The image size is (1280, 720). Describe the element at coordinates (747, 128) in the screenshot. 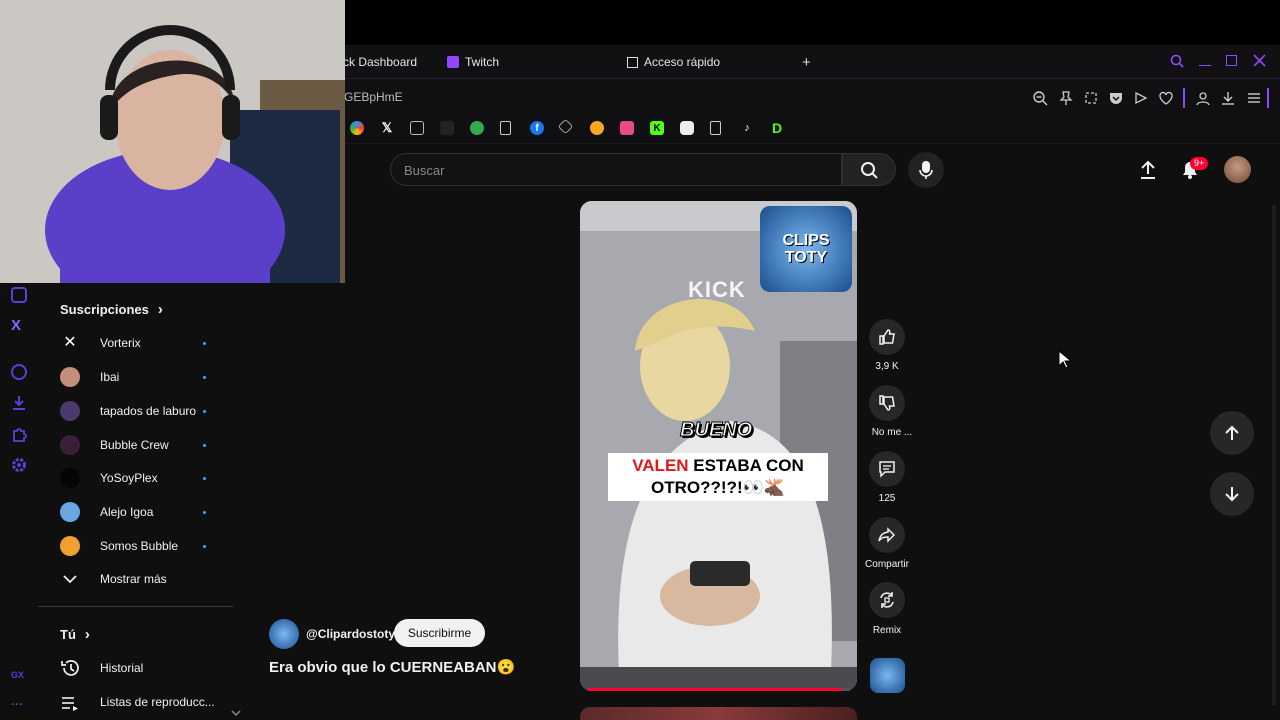

I see `bookmark-tiktok-icon: ♪` at that location.